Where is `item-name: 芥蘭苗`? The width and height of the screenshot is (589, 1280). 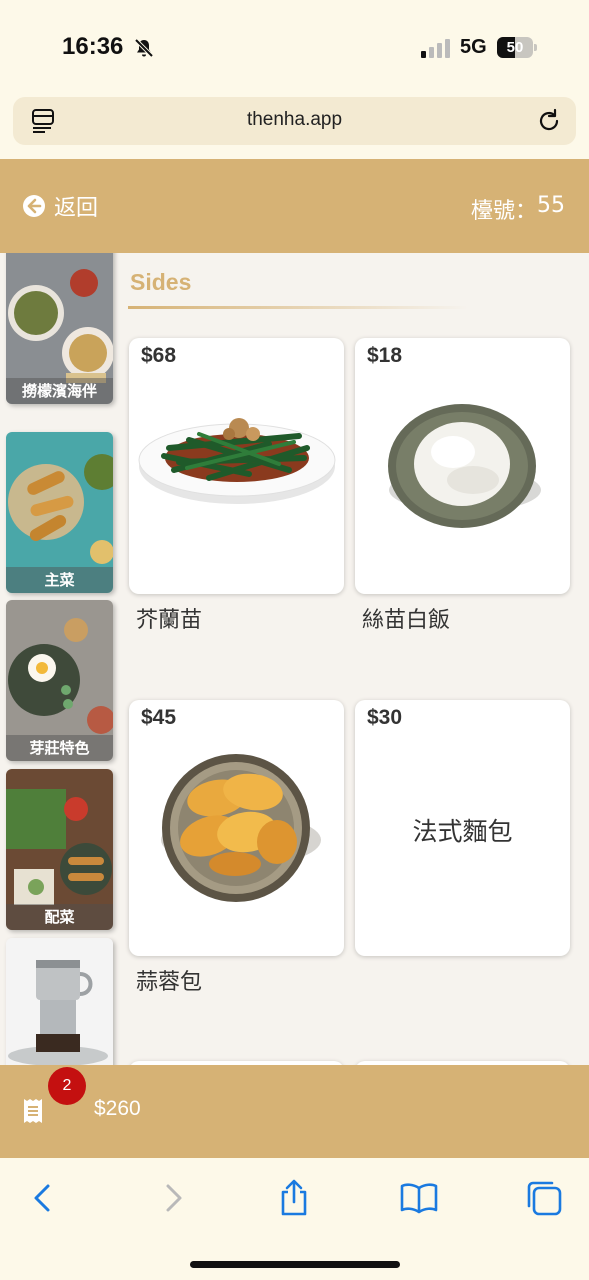 item-name: 芥蘭苗 is located at coordinates (169, 620).